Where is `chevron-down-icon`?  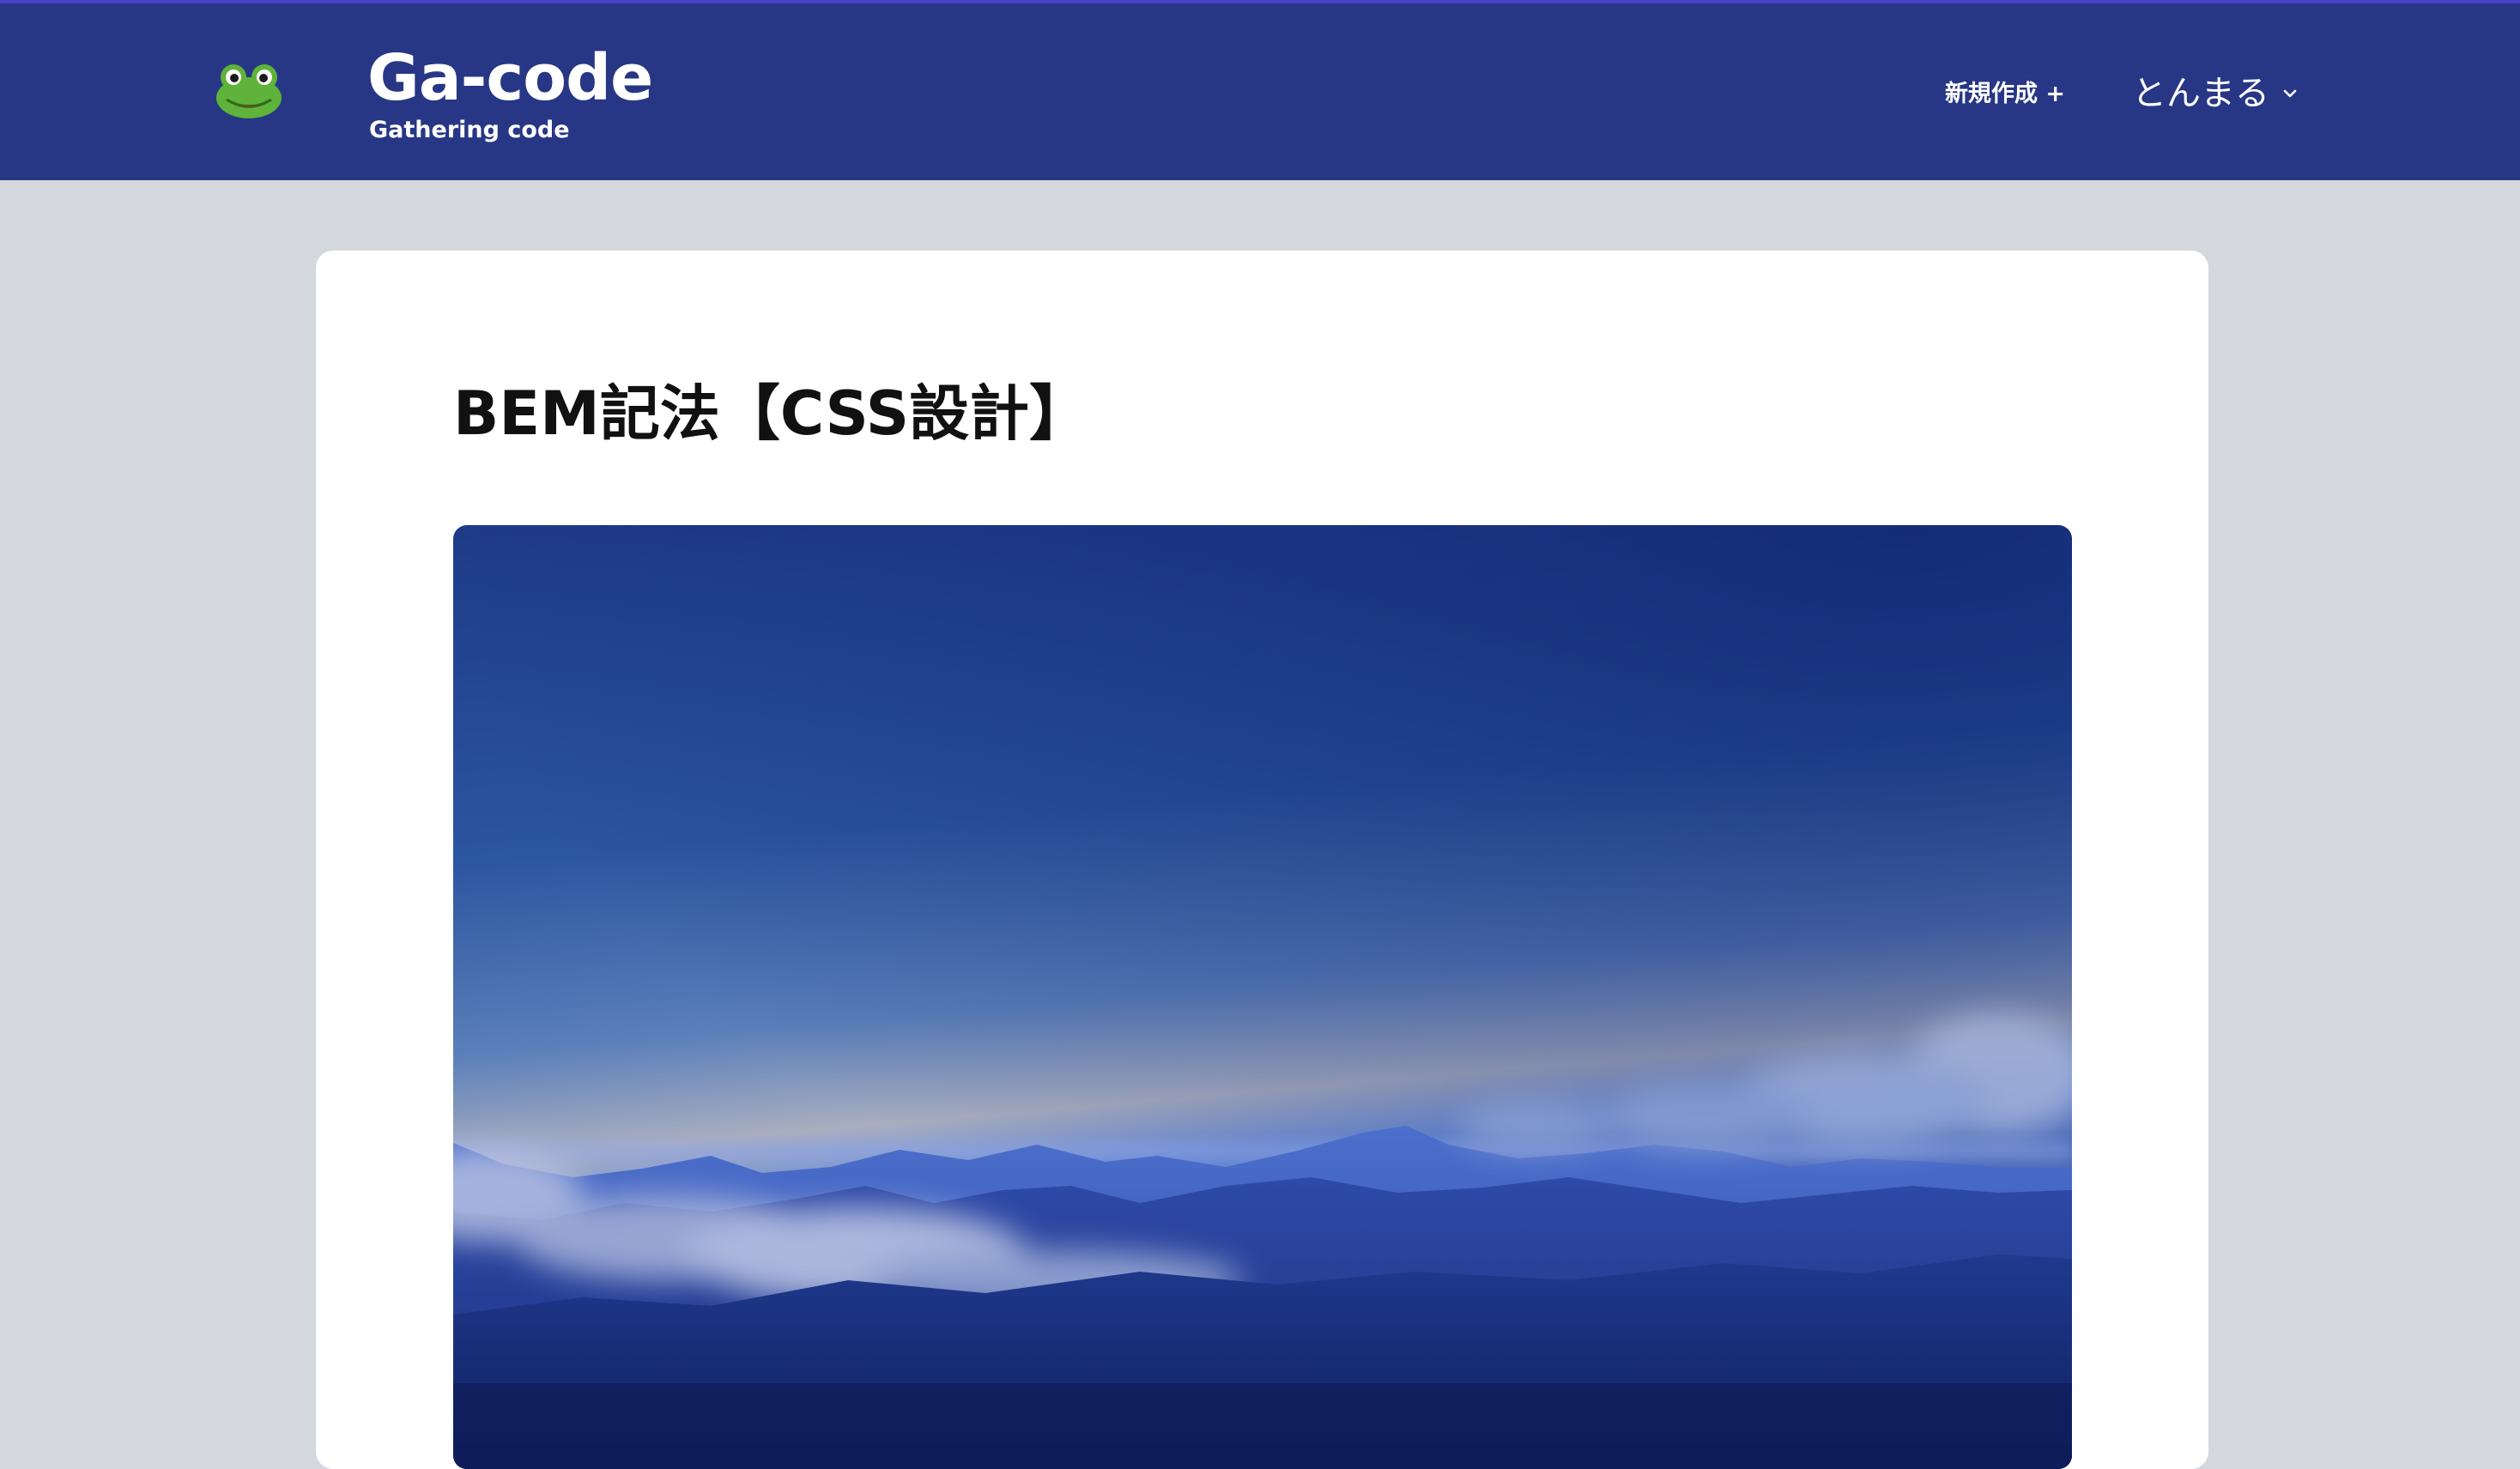
chevron-down-icon is located at coordinates (2290, 94).